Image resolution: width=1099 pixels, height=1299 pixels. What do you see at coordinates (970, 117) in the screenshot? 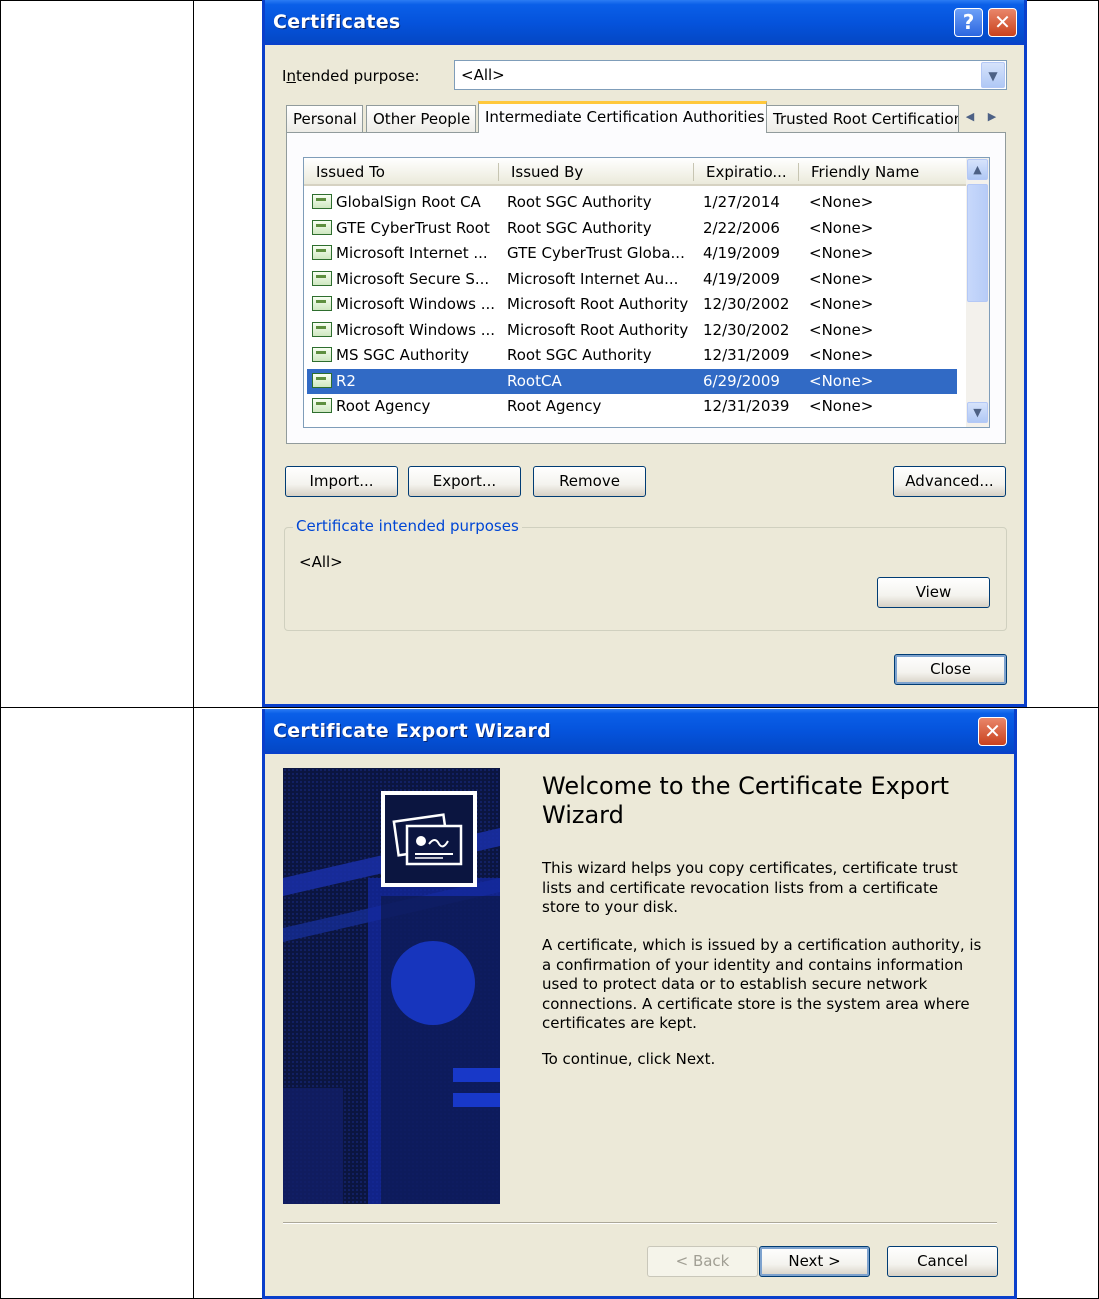
I see `tab-scroll-left-icon: ◀` at bounding box center [970, 117].